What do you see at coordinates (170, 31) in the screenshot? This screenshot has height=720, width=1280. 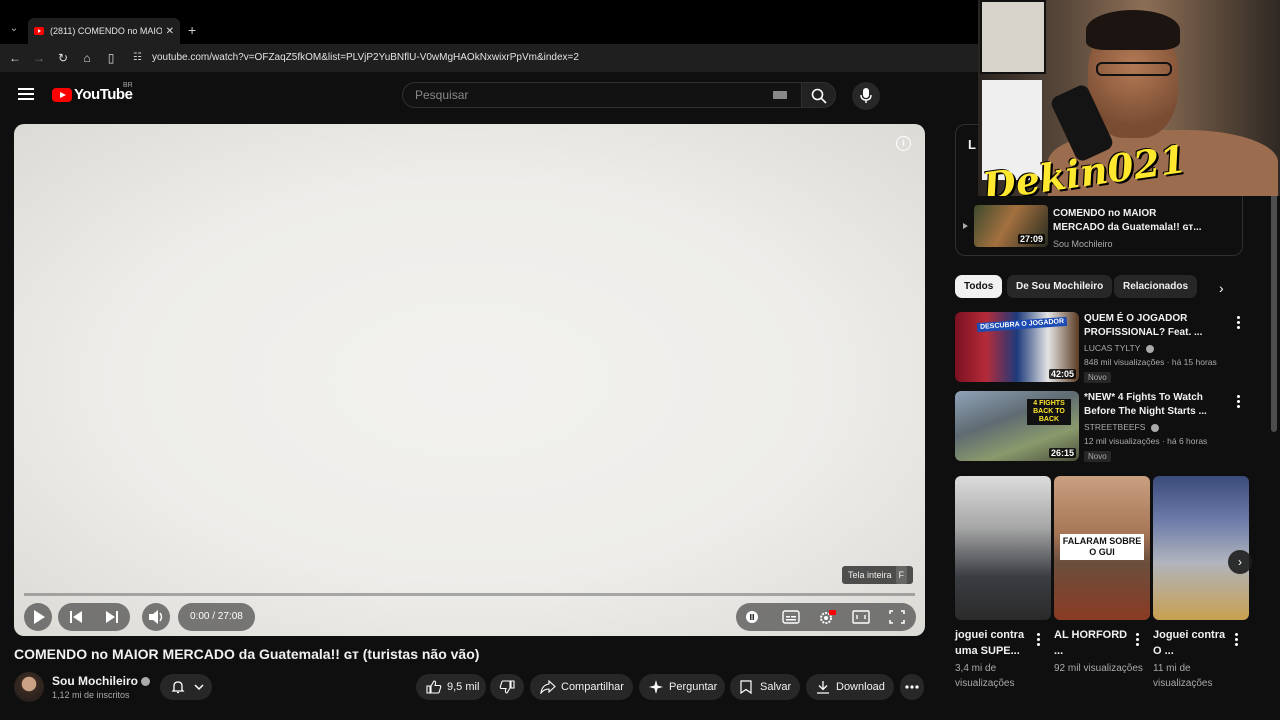 I see `tab-close-icon: ✕` at bounding box center [170, 31].